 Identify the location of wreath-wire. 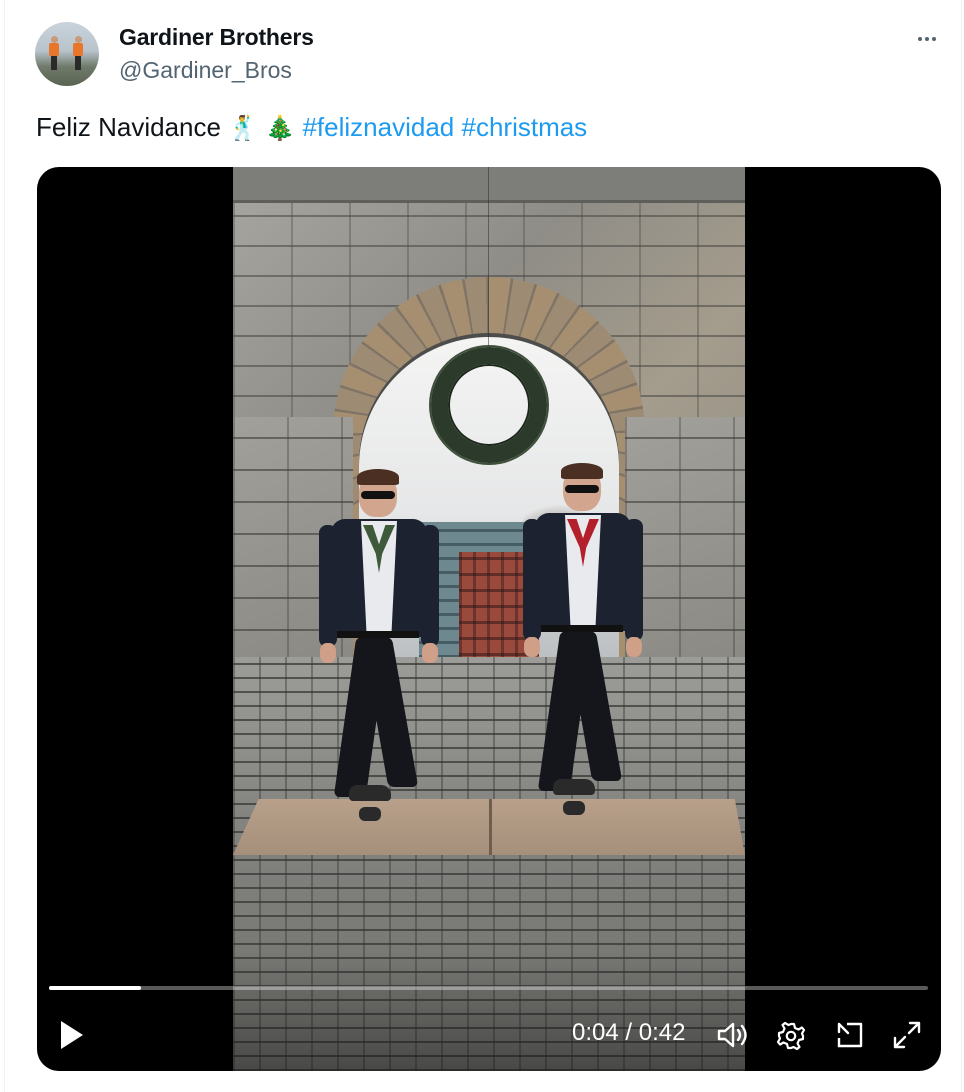
(488, 257).